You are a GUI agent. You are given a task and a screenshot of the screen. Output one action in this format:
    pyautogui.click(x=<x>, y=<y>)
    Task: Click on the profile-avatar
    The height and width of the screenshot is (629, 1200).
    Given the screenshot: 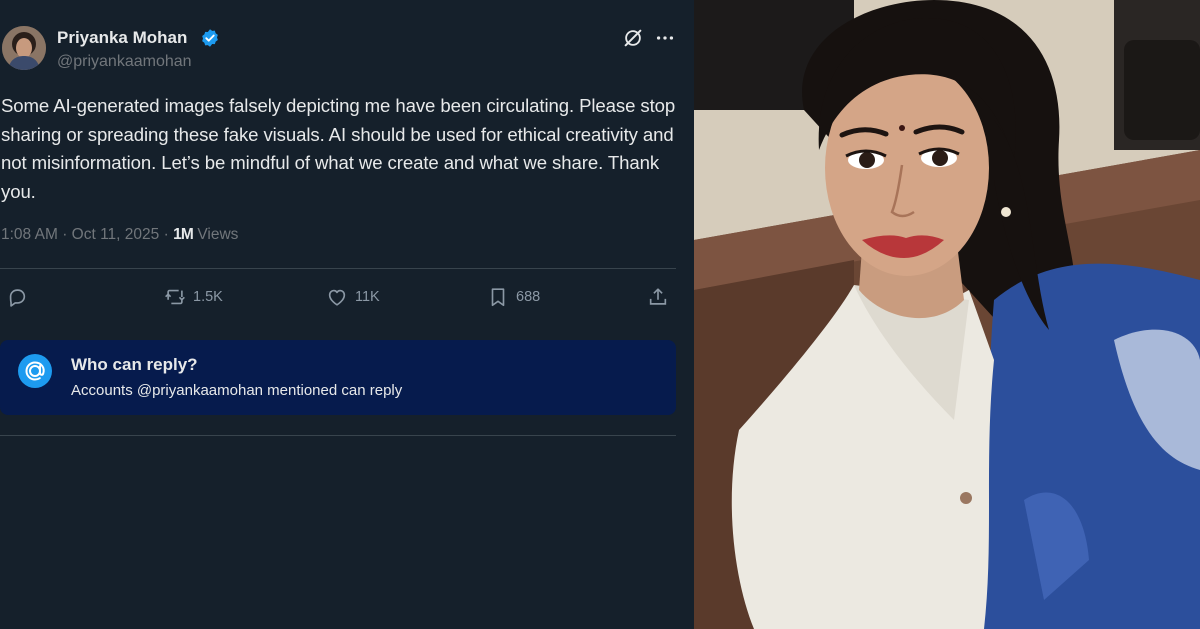 What is the action you would take?
    pyautogui.click(x=24, y=48)
    